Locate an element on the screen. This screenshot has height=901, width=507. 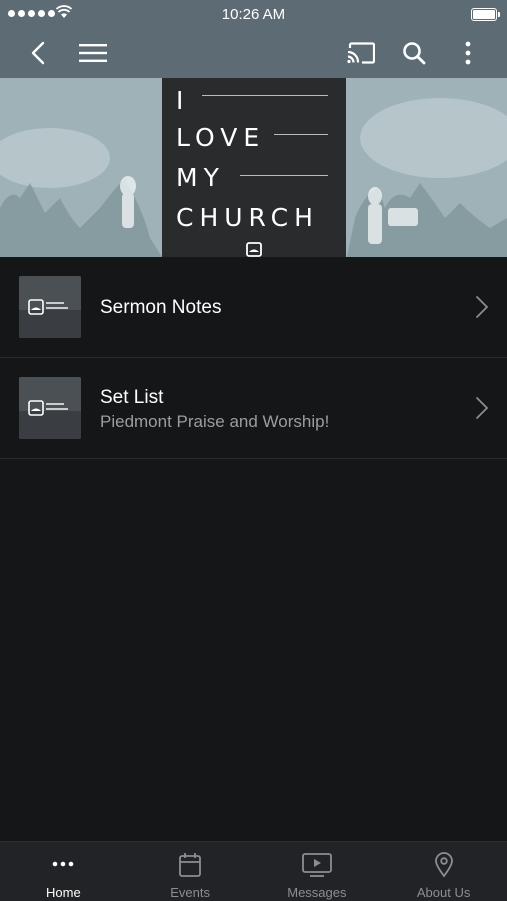
tab-about-us: About Us is located at coordinates (443, 871).